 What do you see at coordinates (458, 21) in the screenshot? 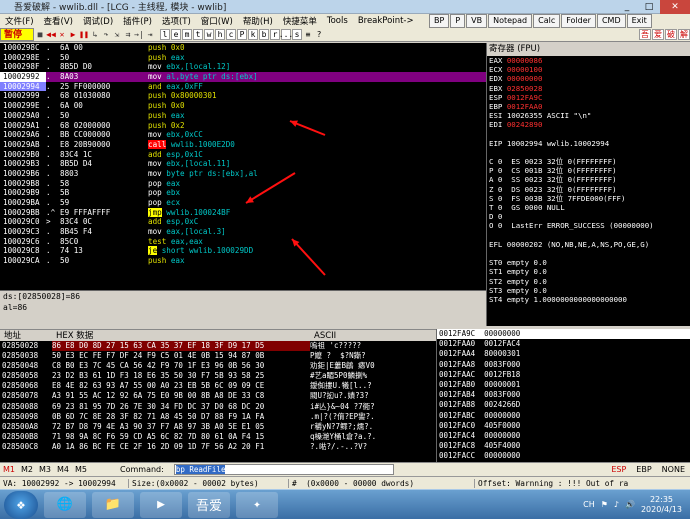
I see `plugin-button-p: P` at bounding box center [458, 21].